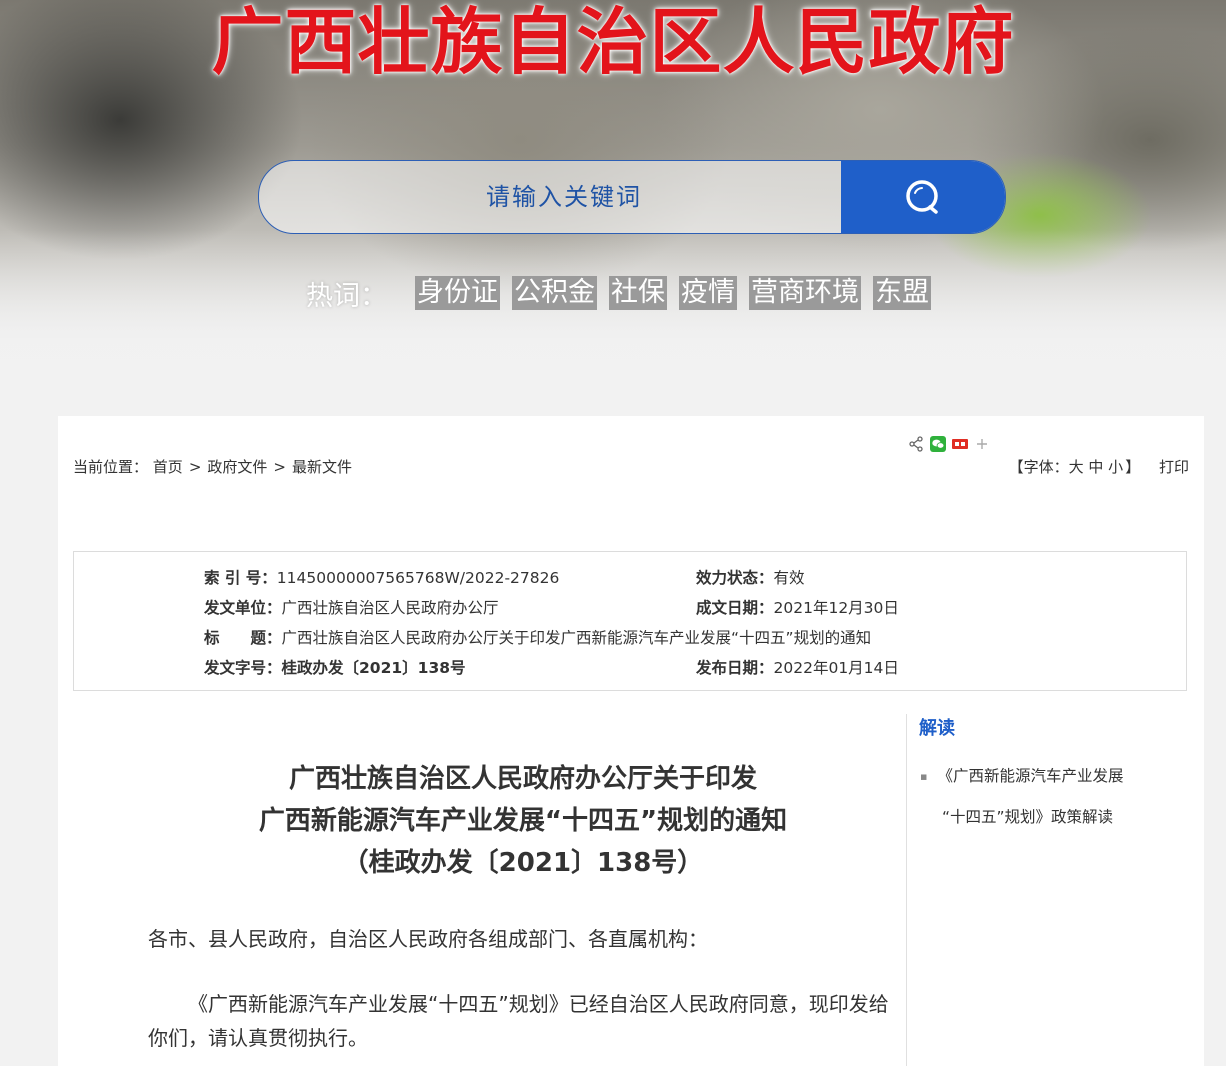  I want to click on sidebar-item-line2: “十四五”规划》政策解读, so click(1035, 817).